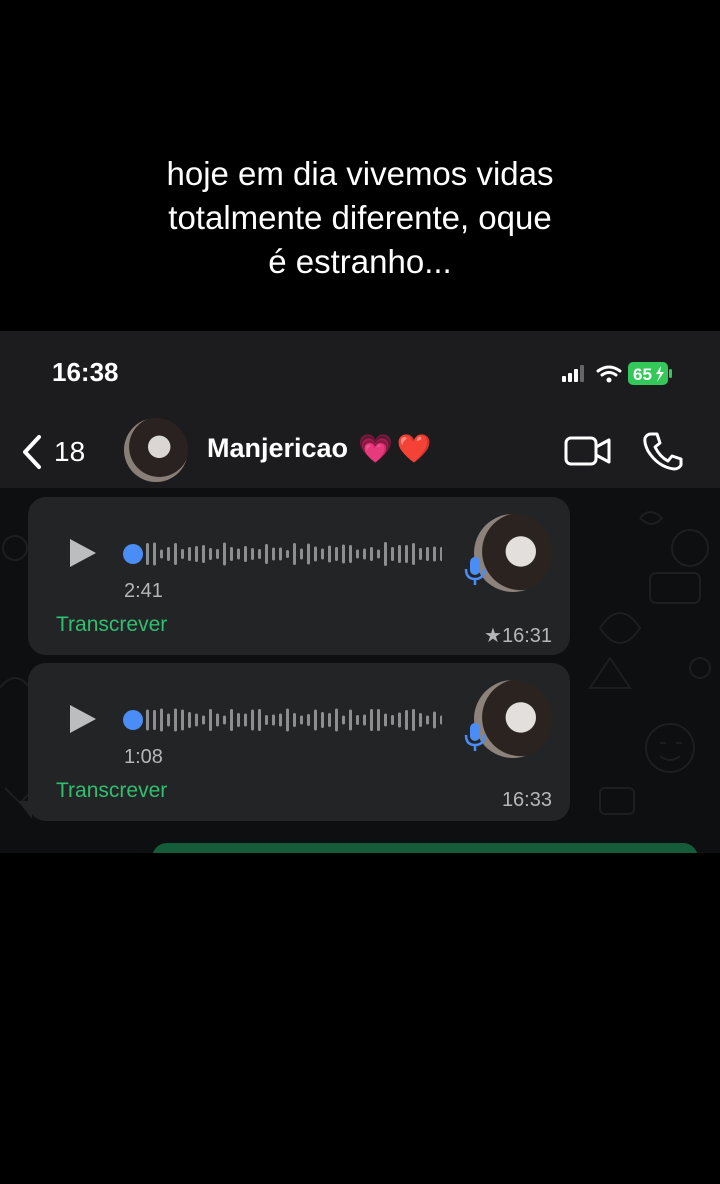  What do you see at coordinates (397, 448) in the screenshot?
I see `contact-emojis: 💗❤️` at bounding box center [397, 448].